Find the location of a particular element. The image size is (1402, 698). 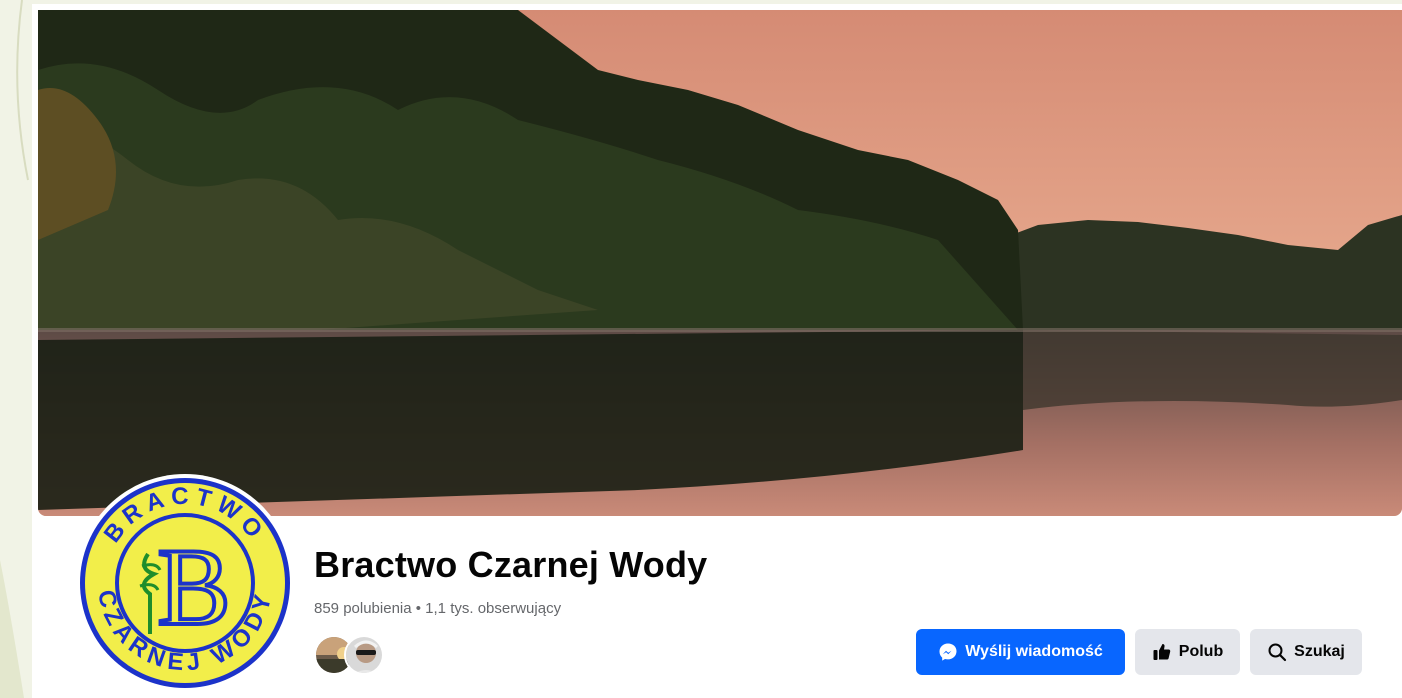

send-message-label: Wyślij wiadomość is located at coordinates (1034, 651).